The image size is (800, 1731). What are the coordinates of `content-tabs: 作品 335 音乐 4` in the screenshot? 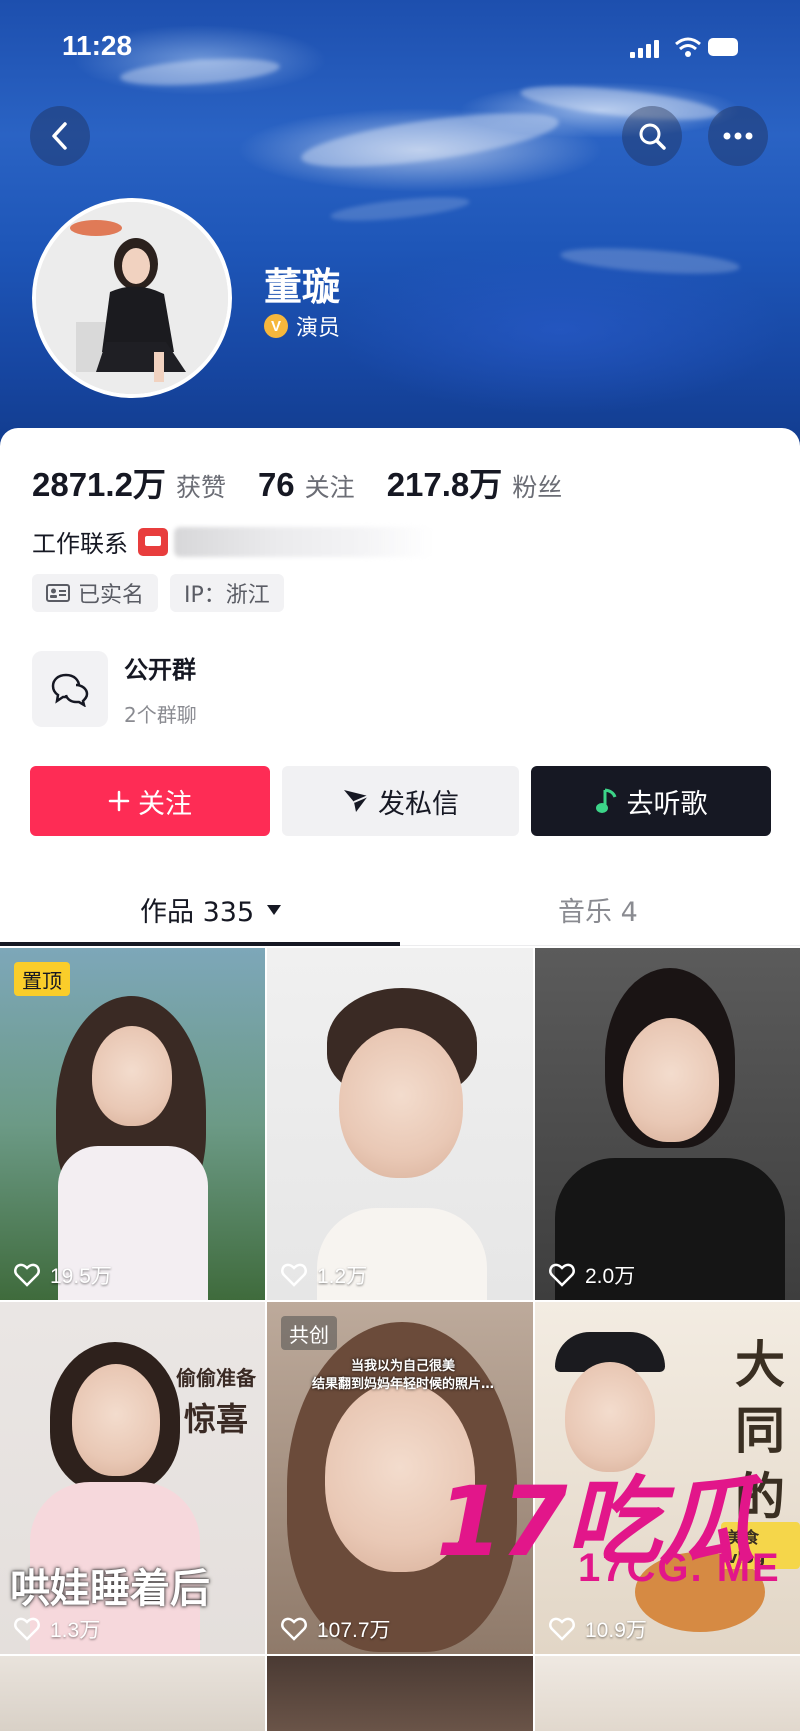 It's located at (400, 909).